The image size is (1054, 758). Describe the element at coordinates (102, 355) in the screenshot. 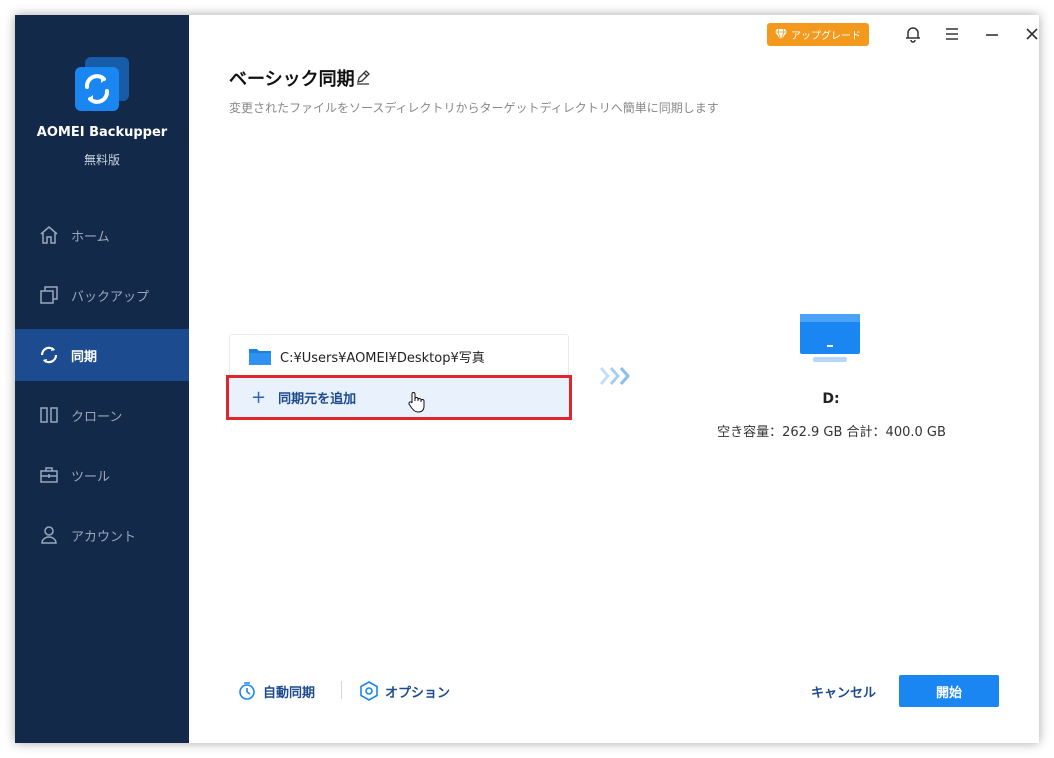

I see `sidebar-item-sync: 同期` at that location.